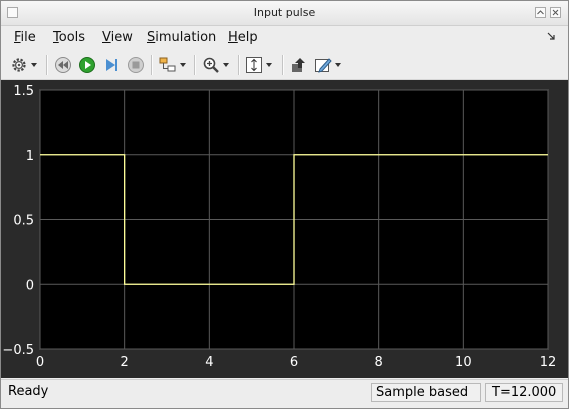  What do you see at coordinates (28, 391) in the screenshot?
I see `status-text: Ready` at bounding box center [28, 391].